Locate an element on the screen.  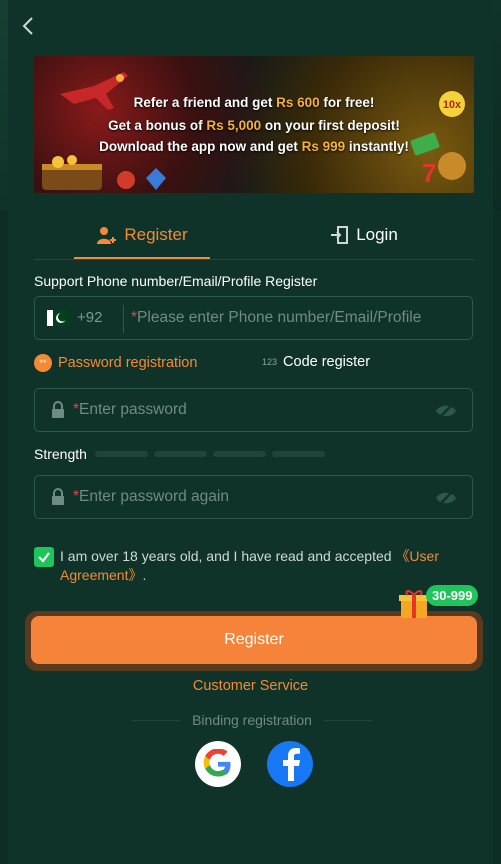
auth-tabs: Register Login is located at coordinates (254, 236).